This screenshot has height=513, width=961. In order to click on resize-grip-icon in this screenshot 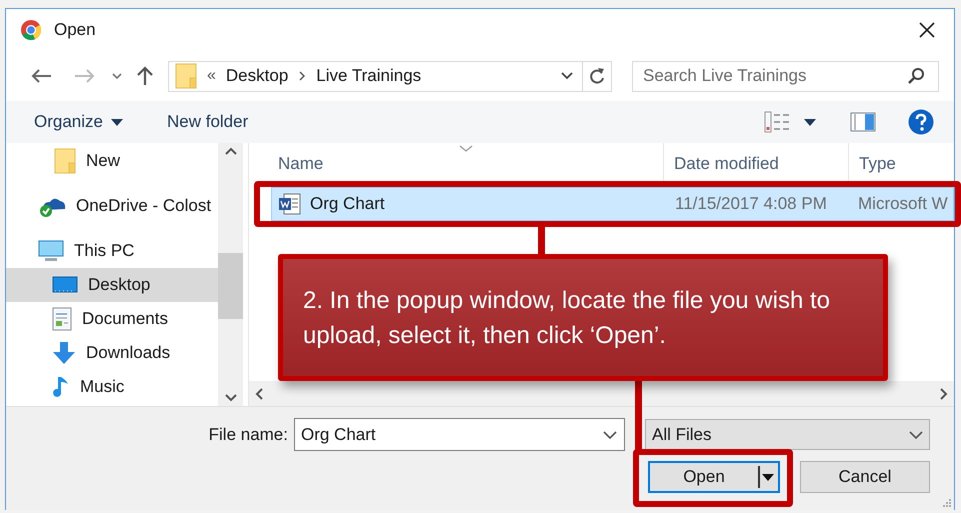, I will do `click(947, 503)`.